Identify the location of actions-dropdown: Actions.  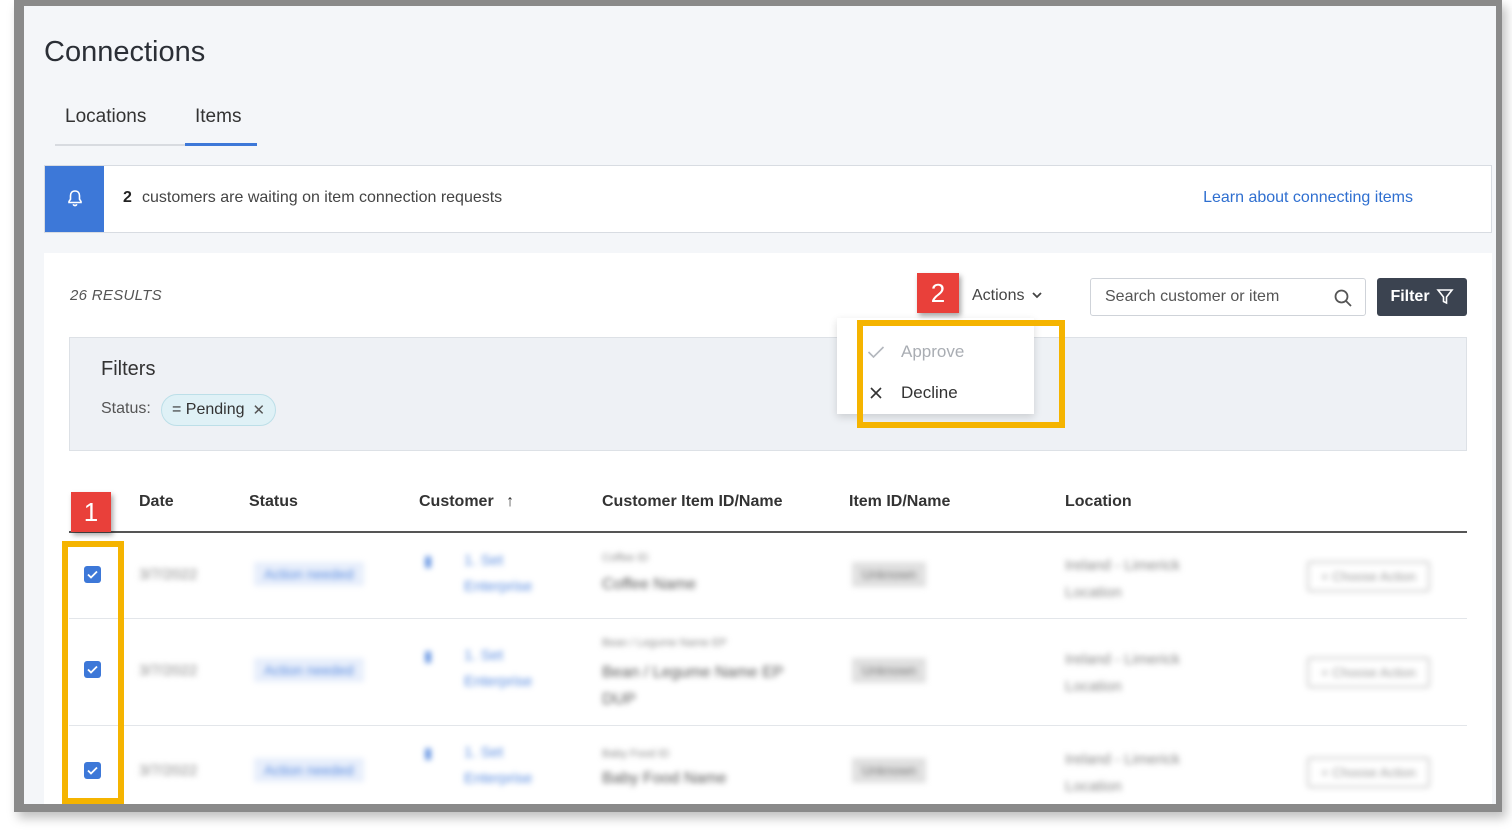
(1007, 296).